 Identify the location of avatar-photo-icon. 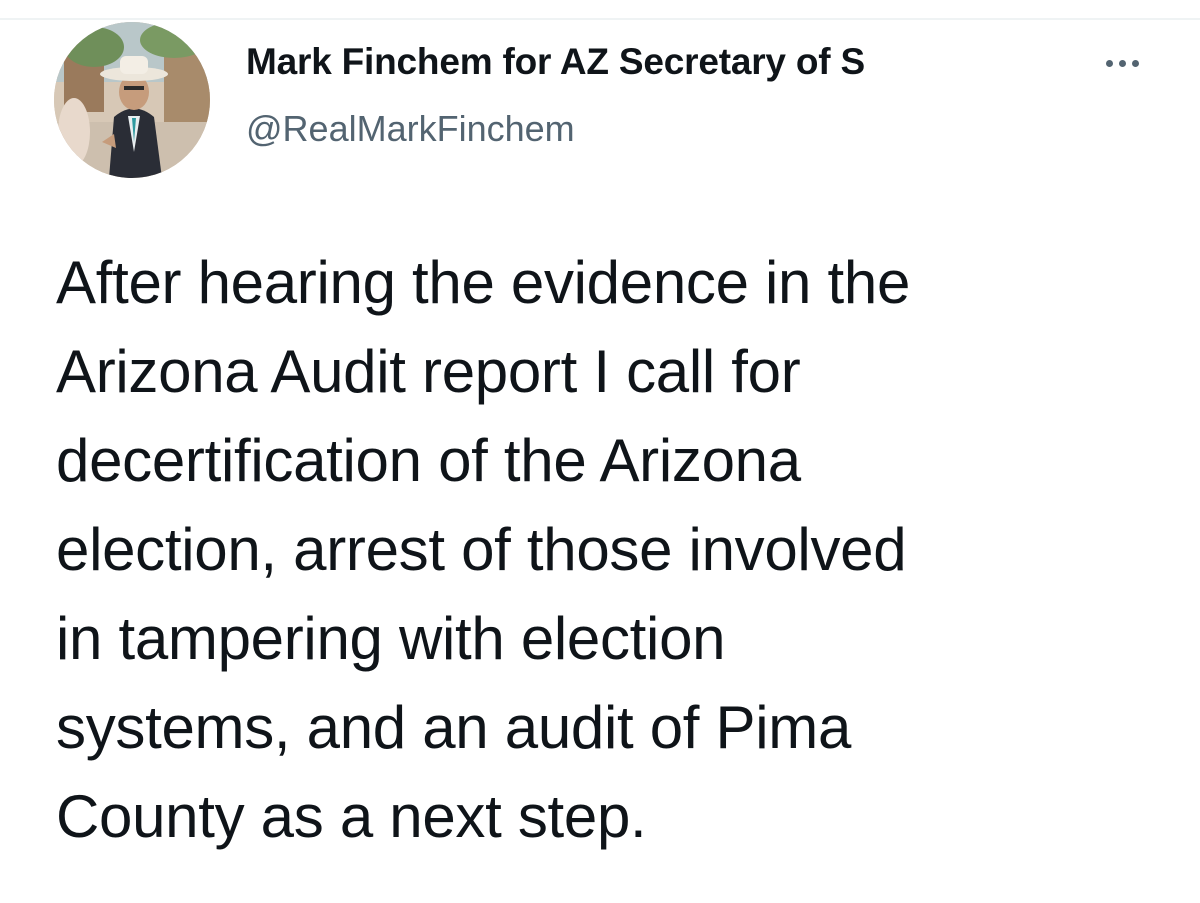
(132, 100).